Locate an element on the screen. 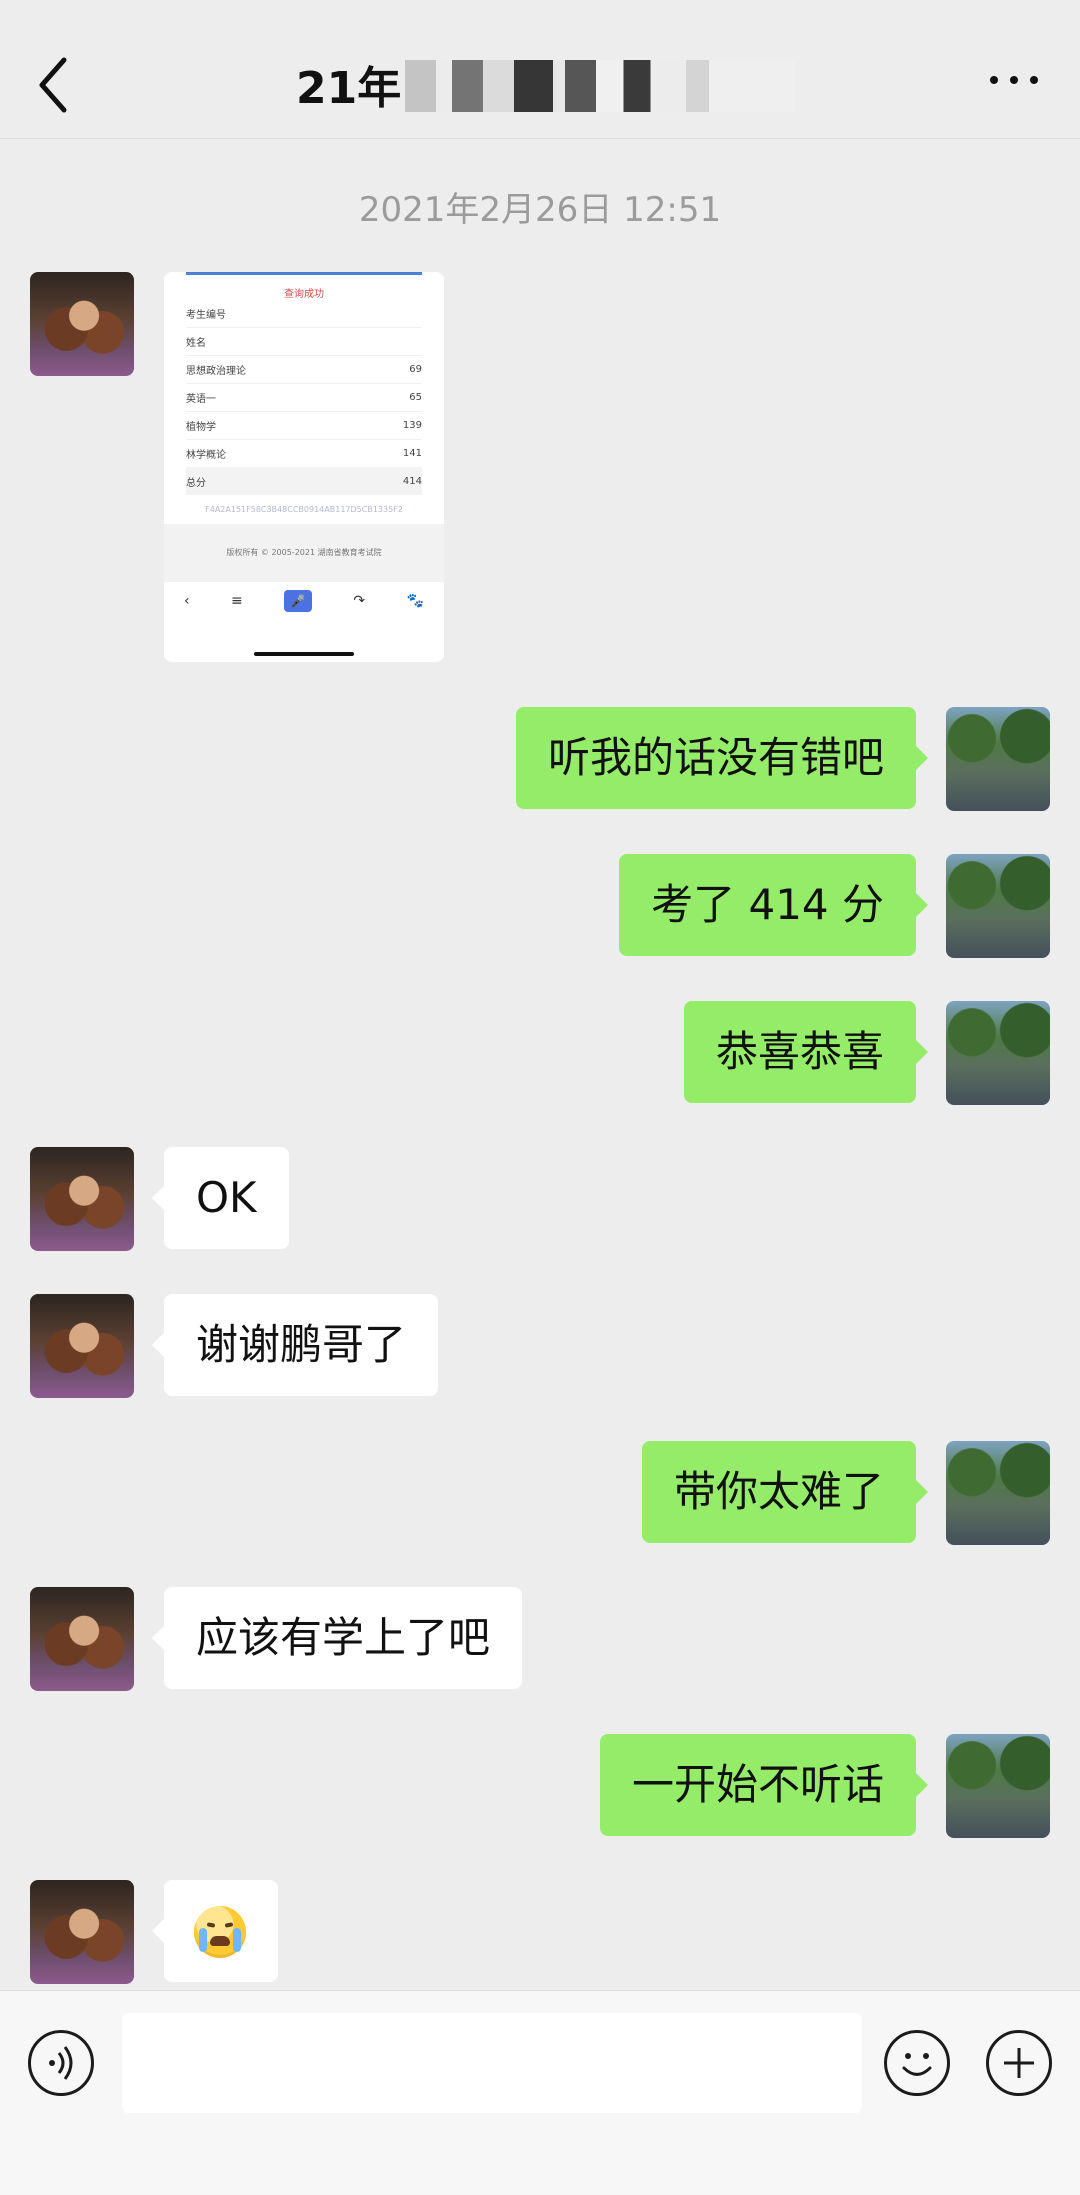 Image resolution: width=1080 pixels, height=2195 pixels. table-row: 姓名 is located at coordinates (304, 342).